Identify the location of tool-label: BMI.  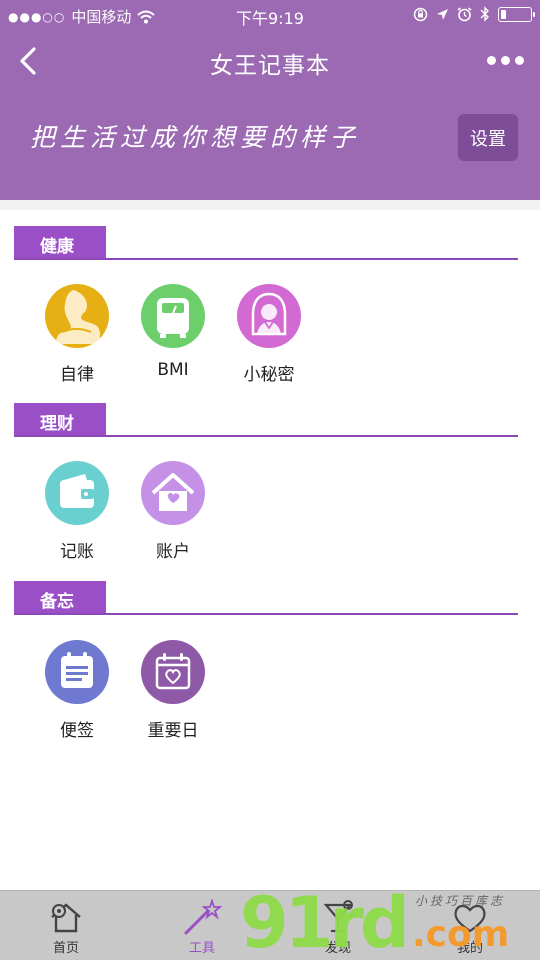
(173, 370).